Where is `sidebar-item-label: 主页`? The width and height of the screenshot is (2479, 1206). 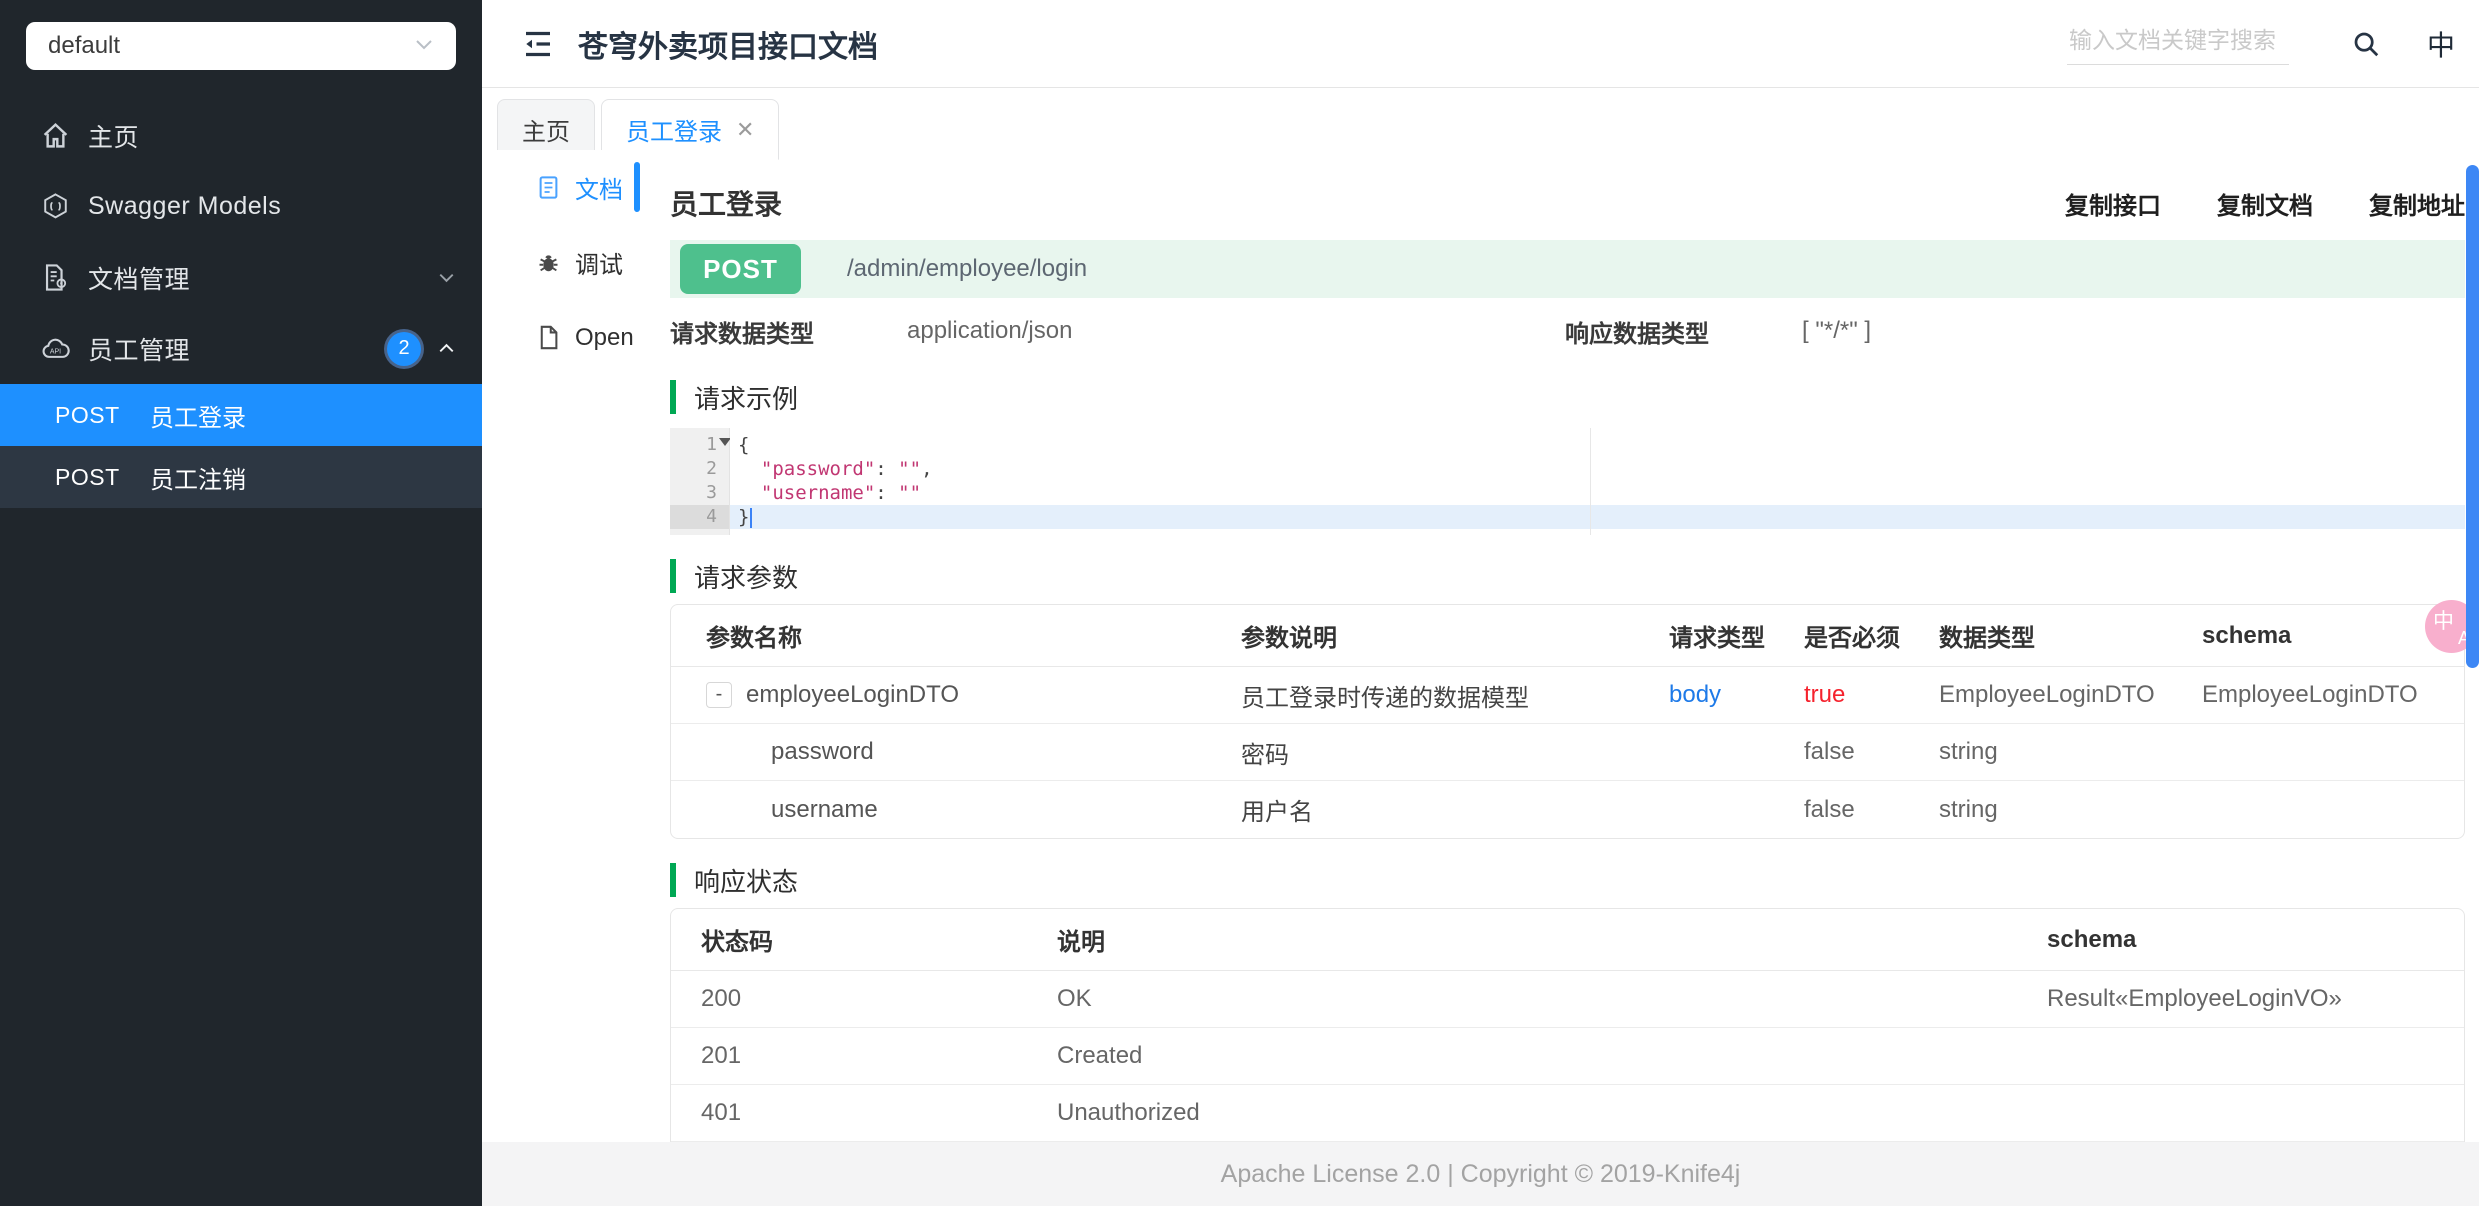
sidebar-item-label: 主页 is located at coordinates (114, 137).